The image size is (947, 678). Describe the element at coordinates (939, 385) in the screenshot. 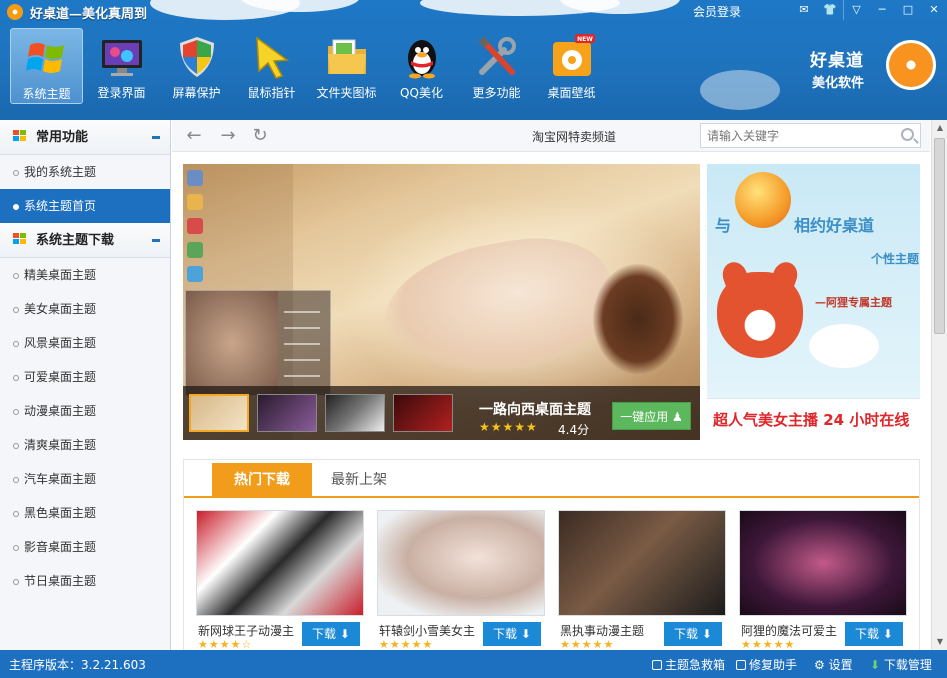

I see `vertical-scrollbar: ▲ ▼` at that location.